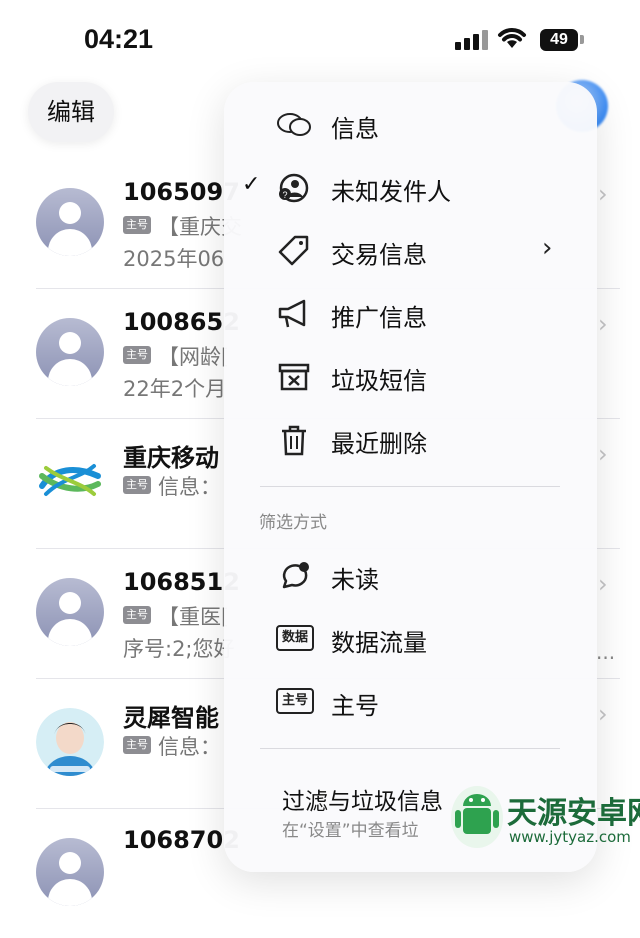 The height and width of the screenshot is (938, 640). I want to click on menu-item-data: 数据 数据流量, so click(410, 639).